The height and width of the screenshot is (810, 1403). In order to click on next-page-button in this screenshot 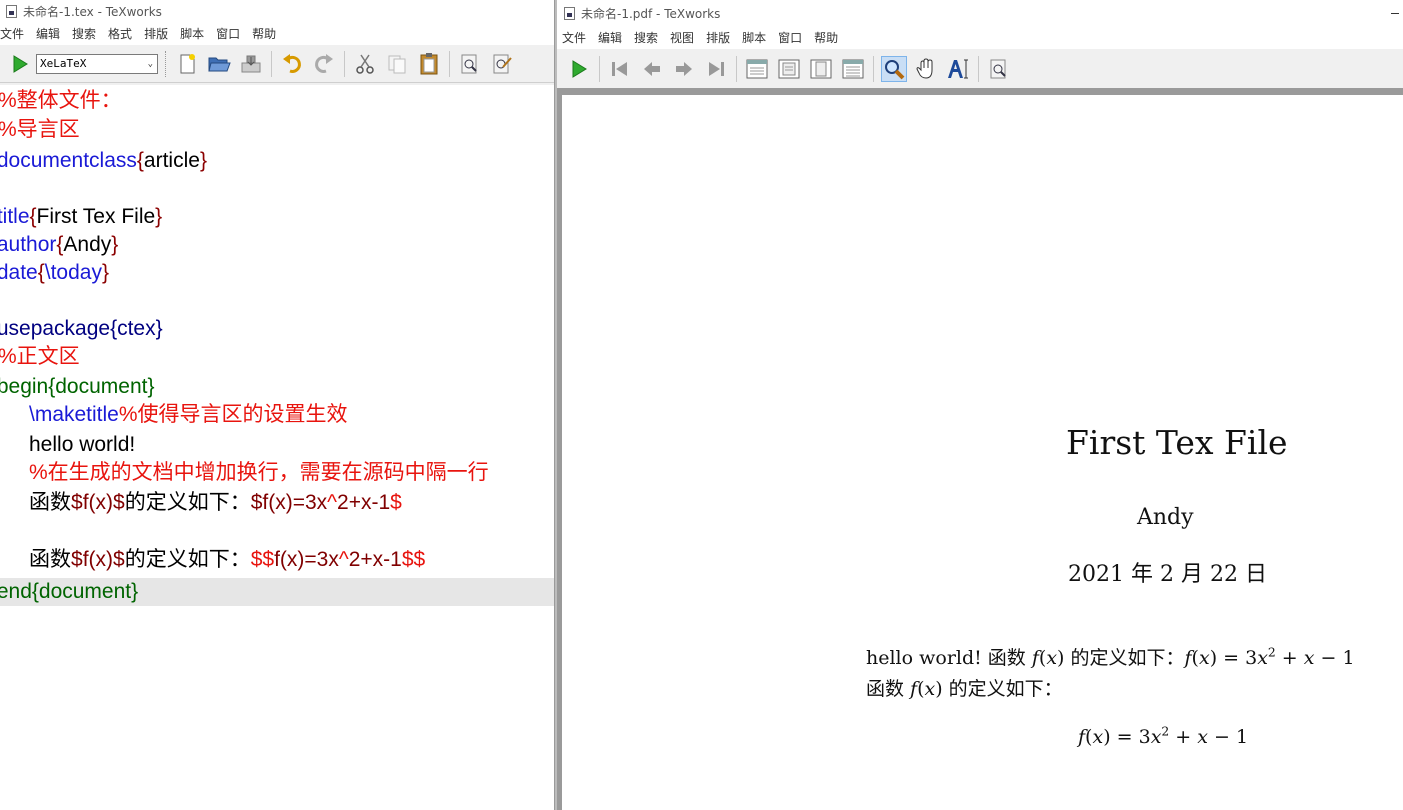, I will do `click(684, 69)`.